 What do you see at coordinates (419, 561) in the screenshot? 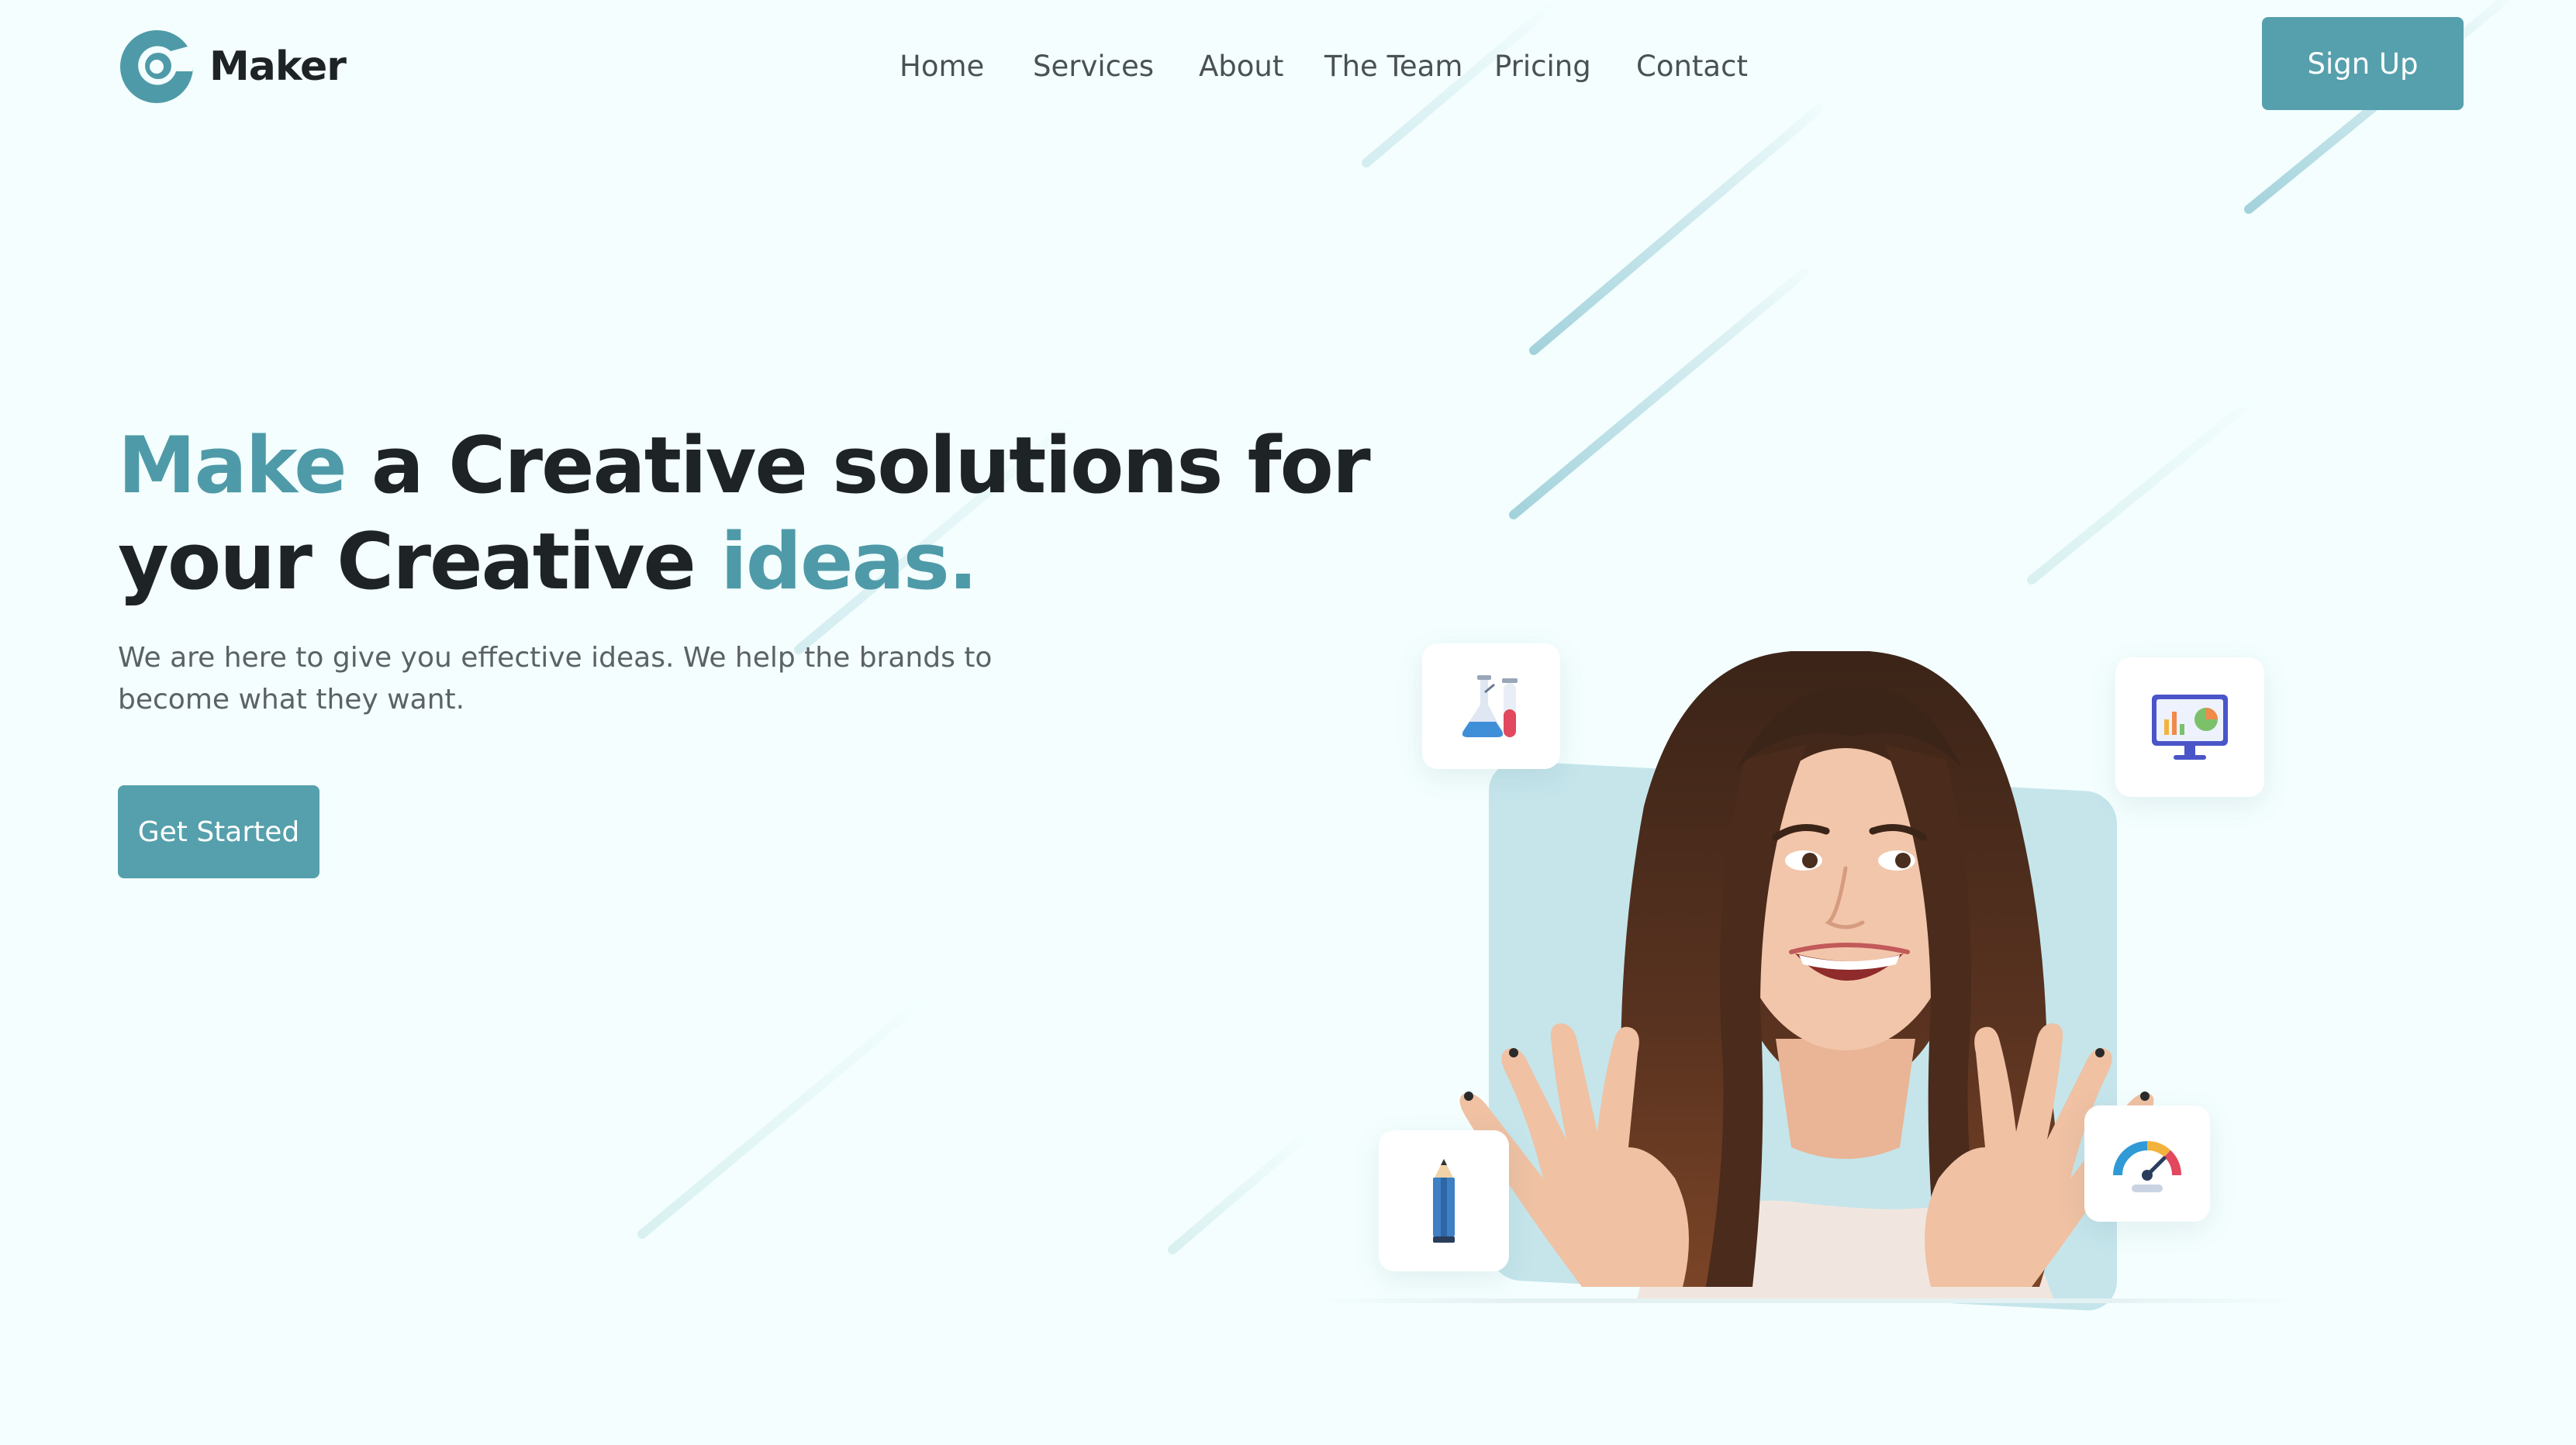
I see `title-text-line-2: your Creative` at bounding box center [419, 561].